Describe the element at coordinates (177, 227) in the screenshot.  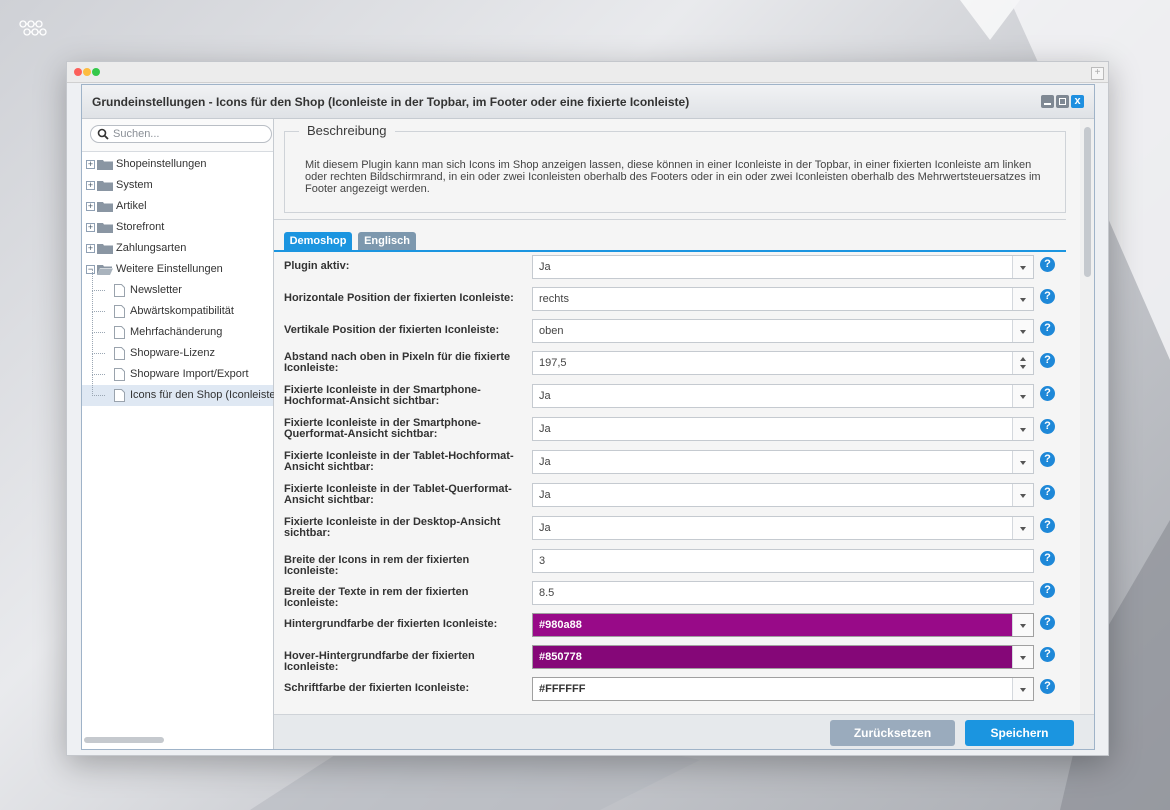
I see `tree-node-storefront: + Storefront` at that location.